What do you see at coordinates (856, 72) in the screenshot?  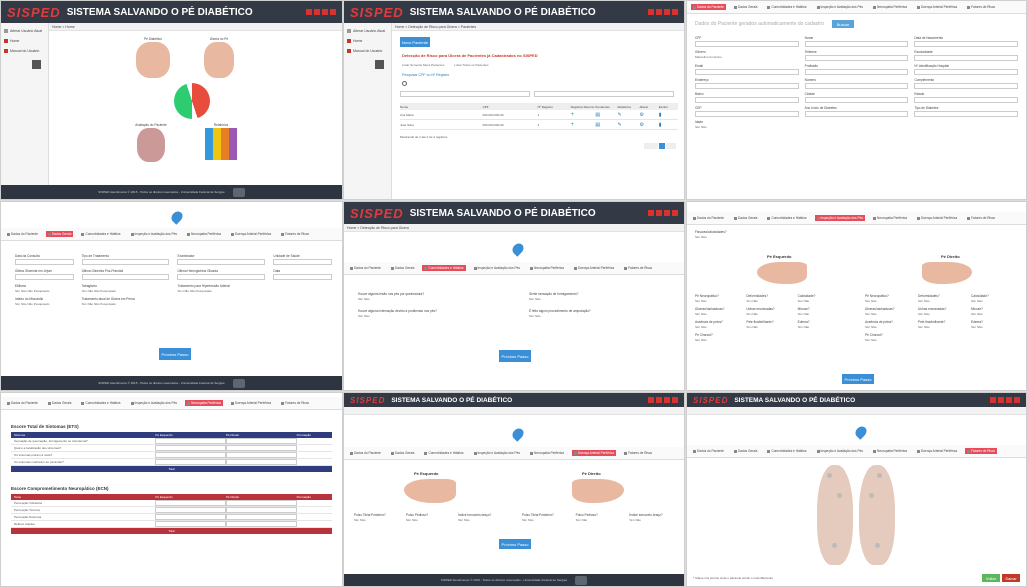 I see `profession-field` at bounding box center [856, 72].